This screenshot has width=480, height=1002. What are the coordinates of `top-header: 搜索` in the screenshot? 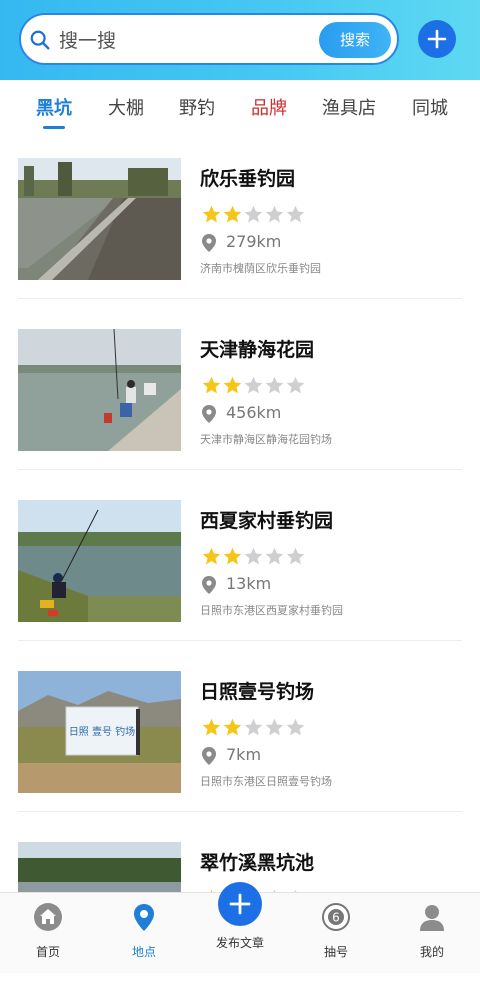 It's located at (240, 40).